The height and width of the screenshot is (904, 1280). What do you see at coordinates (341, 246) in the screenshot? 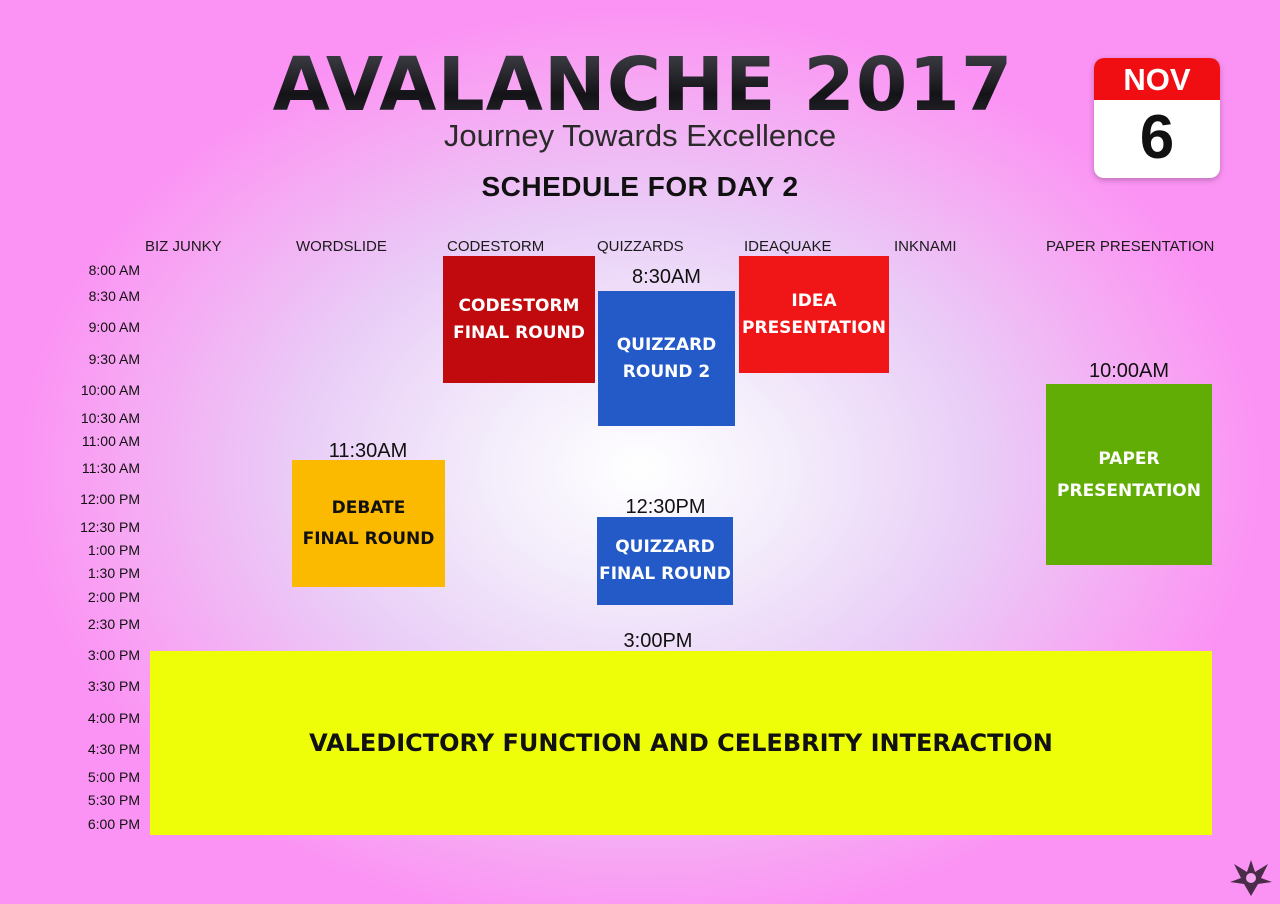
I see `column-header-wordslide: WORDSLIDE` at bounding box center [341, 246].